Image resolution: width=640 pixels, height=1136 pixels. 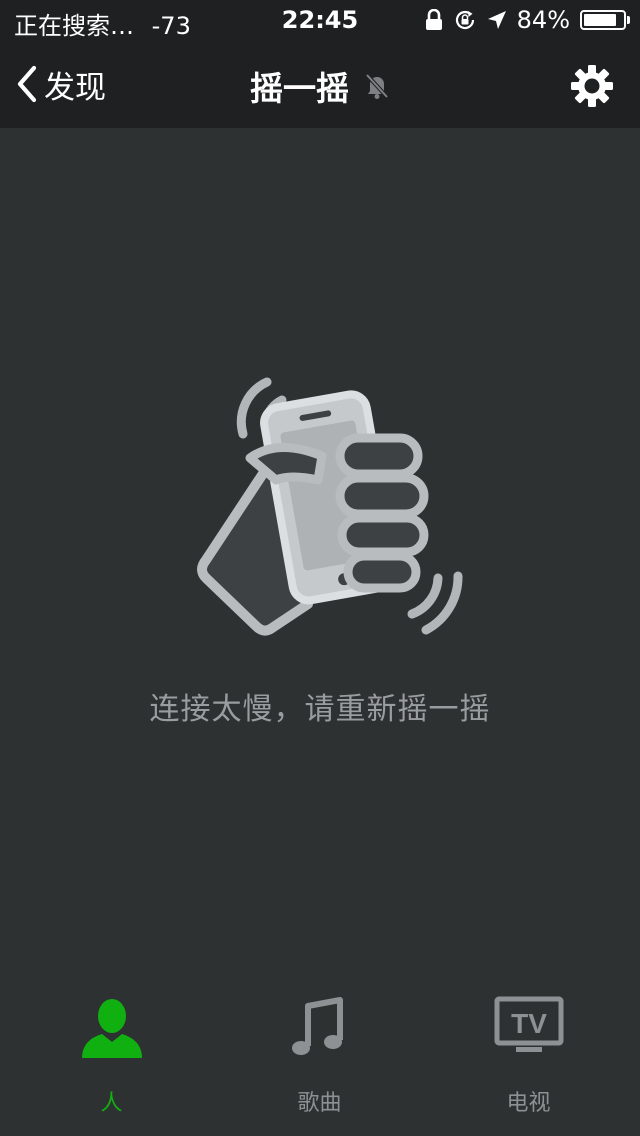 I want to click on tv-icon: TV, so click(x=528, y=1024).